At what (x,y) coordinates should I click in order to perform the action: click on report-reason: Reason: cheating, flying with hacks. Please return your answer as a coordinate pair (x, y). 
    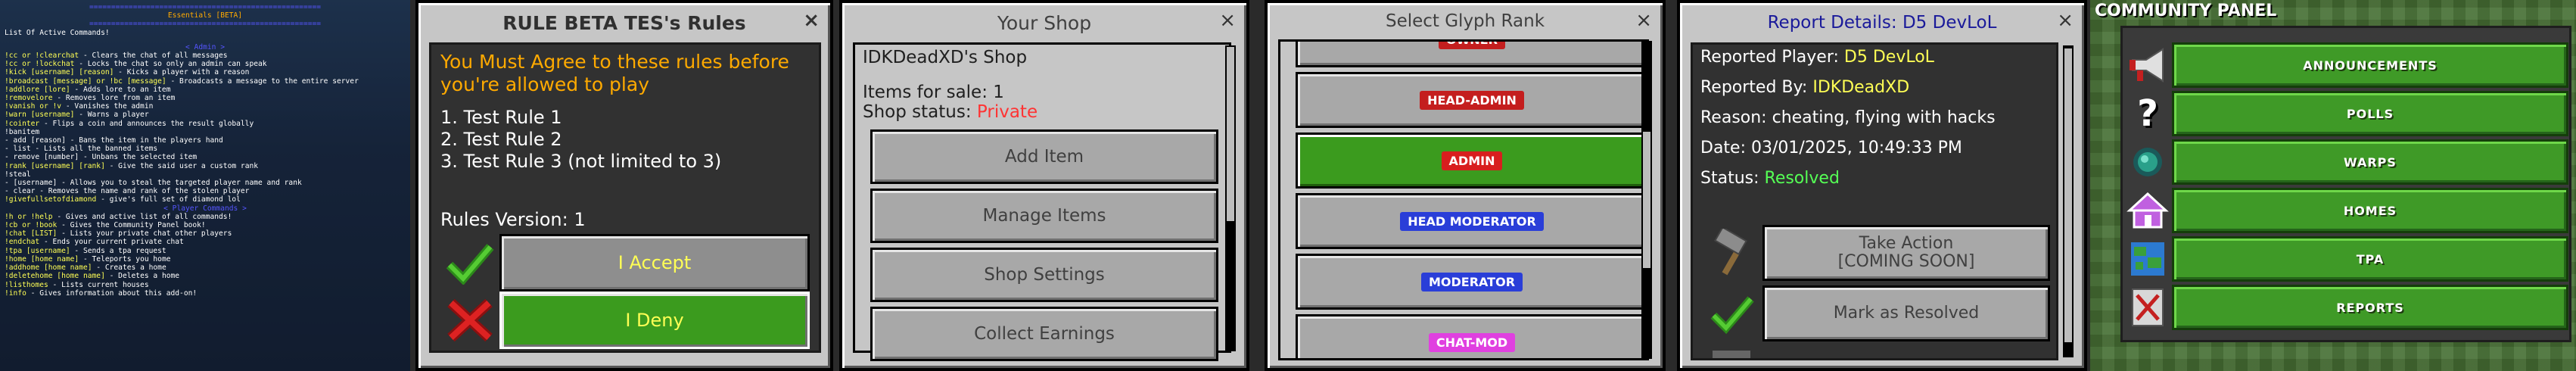
    Looking at the image, I should click on (1848, 117).